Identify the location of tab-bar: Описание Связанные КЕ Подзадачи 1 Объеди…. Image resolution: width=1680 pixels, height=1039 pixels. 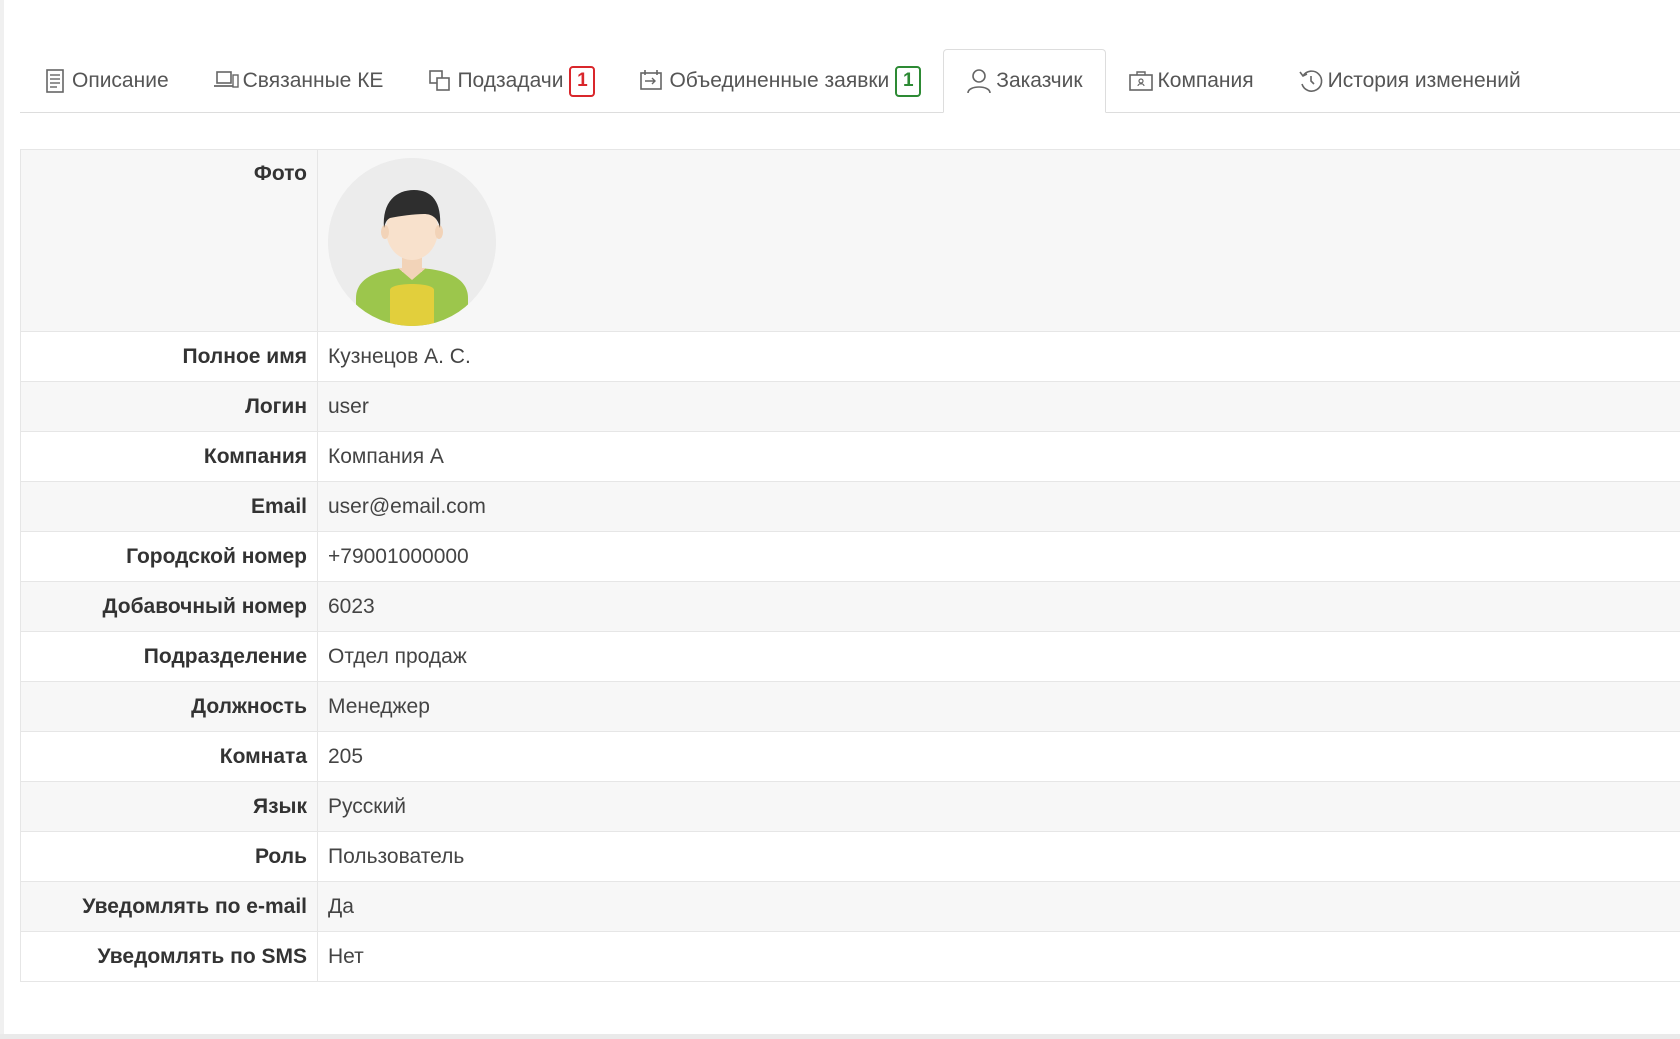
(850, 80).